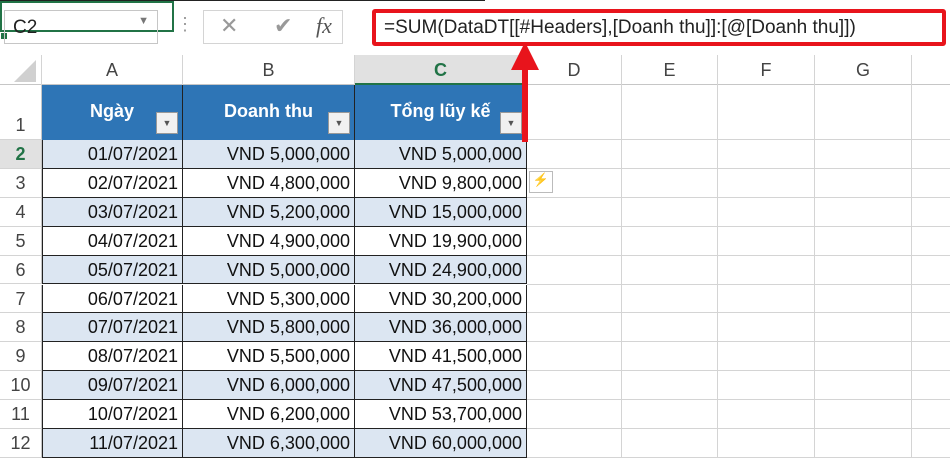 The width and height of the screenshot is (950, 458). Describe the element at coordinates (112, 241) in the screenshot. I see `table-cell: 04/07/2021` at that location.